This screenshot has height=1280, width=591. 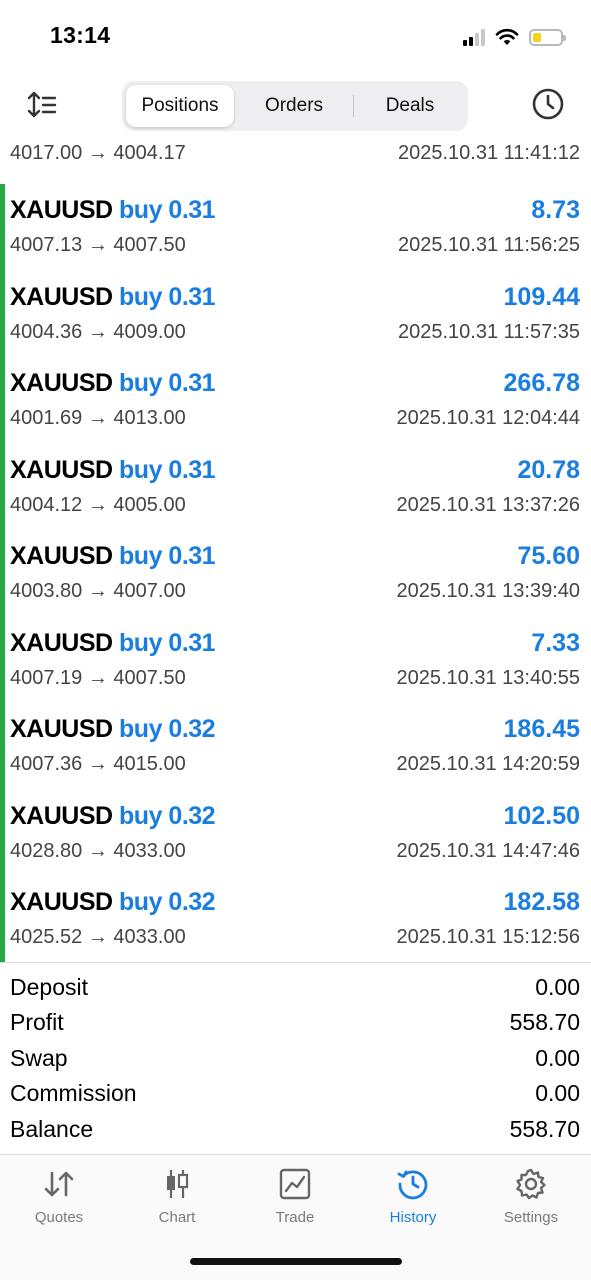 What do you see at coordinates (541, 902) in the screenshot?
I see `deal-profit: 182.58` at bounding box center [541, 902].